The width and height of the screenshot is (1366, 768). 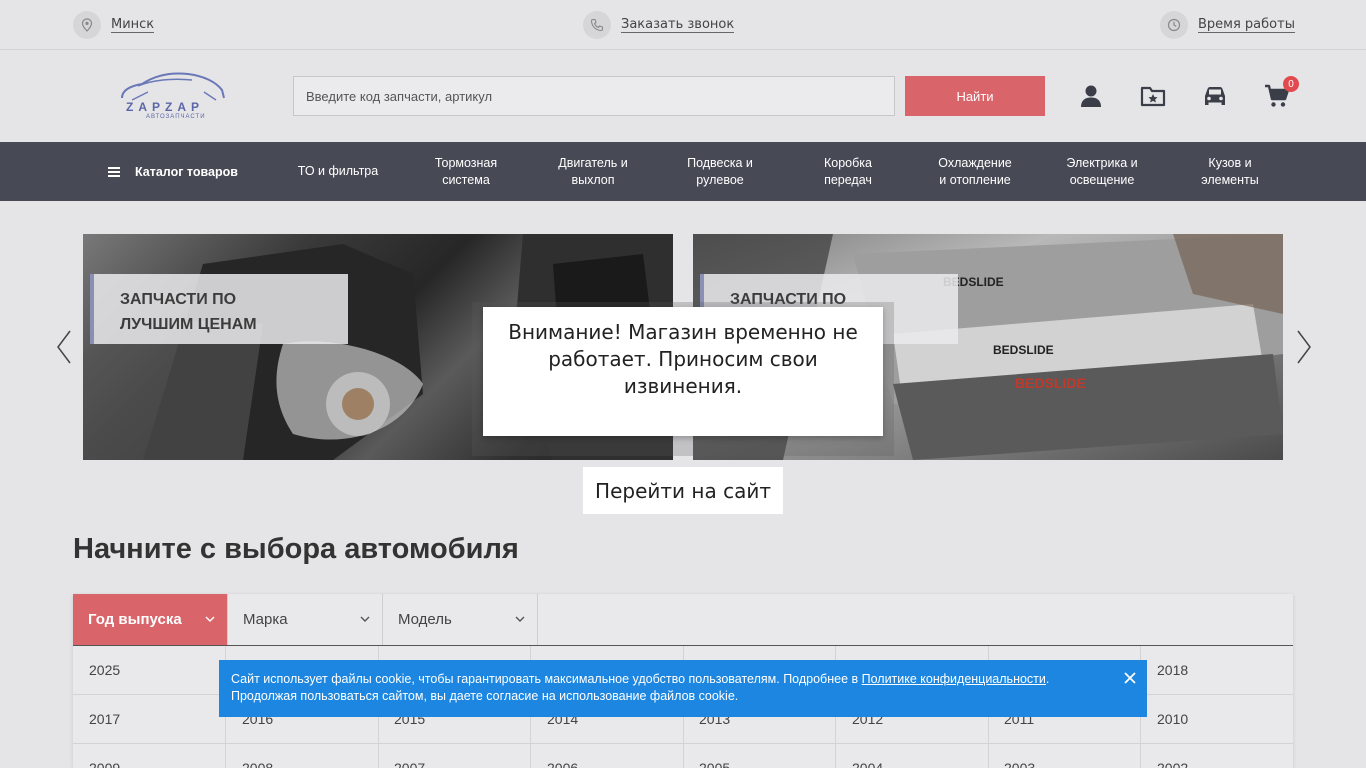 What do you see at coordinates (460, 619) in the screenshot?
I see `tab-model: Модель` at bounding box center [460, 619].